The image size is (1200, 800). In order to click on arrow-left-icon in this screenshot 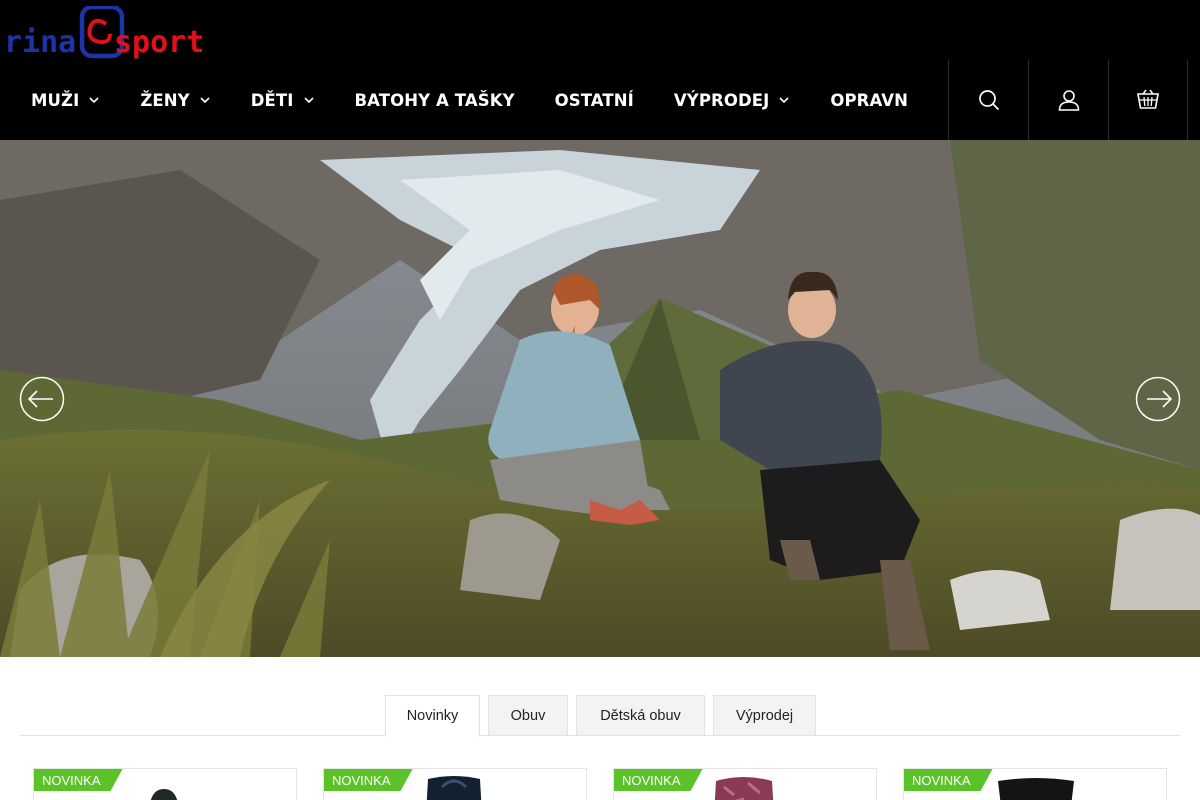, I will do `click(42, 399)`.